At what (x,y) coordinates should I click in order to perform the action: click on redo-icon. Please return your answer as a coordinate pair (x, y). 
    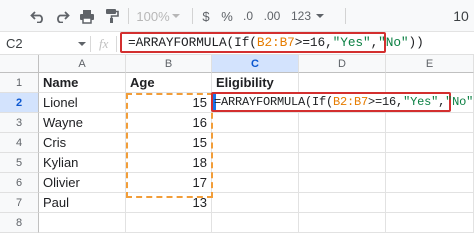
    Looking at the image, I should click on (62, 16).